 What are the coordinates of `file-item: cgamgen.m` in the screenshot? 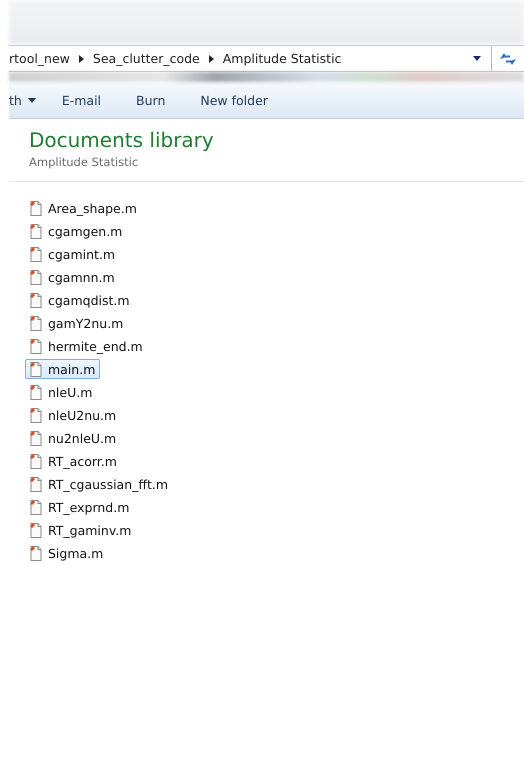 It's located at (76, 231).